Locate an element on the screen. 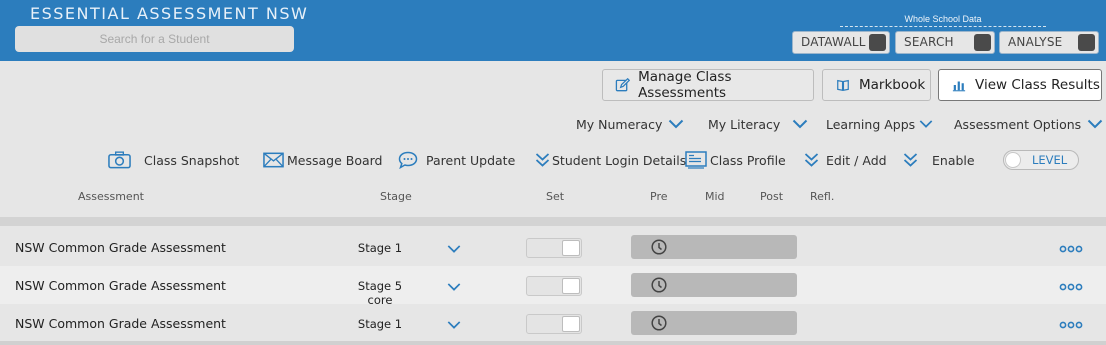 The width and height of the screenshot is (1106, 345). datawall-toggle: DATAWALL is located at coordinates (841, 42).